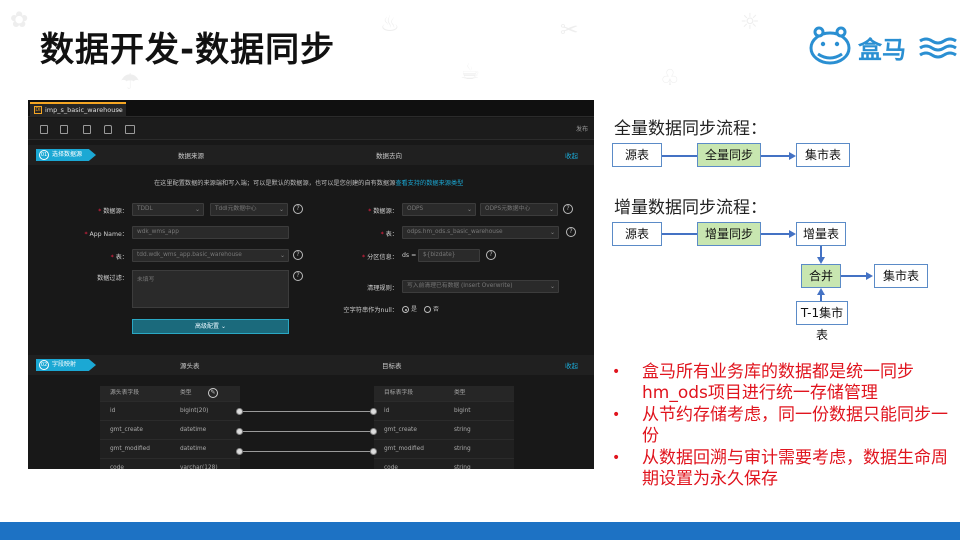 The width and height of the screenshot is (960, 540). What do you see at coordinates (436, 309) in the screenshot?
I see `radio-label: 否` at bounding box center [436, 309].